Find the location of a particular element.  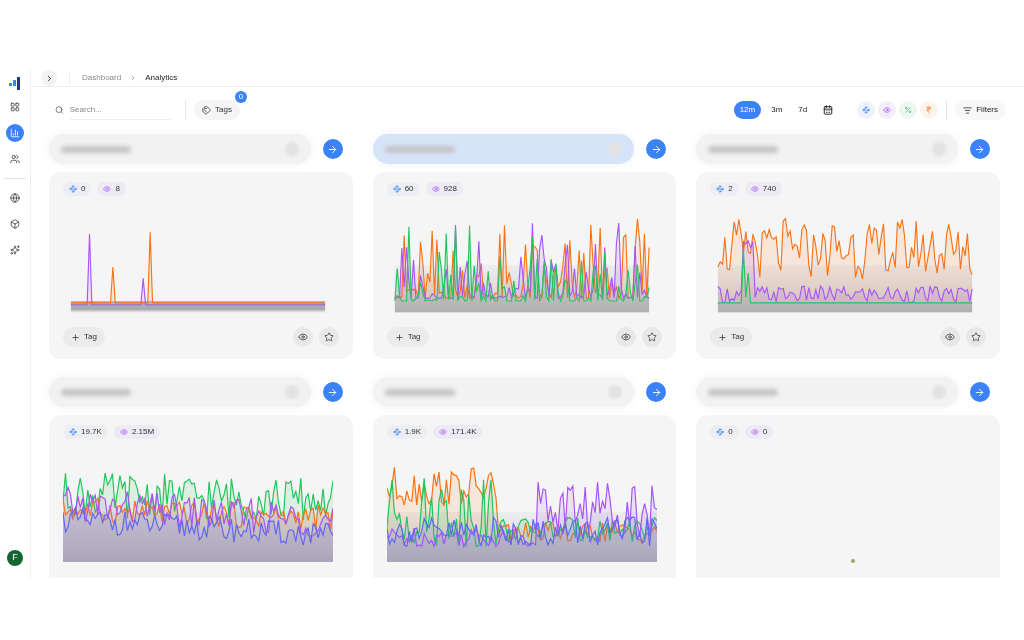

bar-chart-icon is located at coordinates (15, 133).